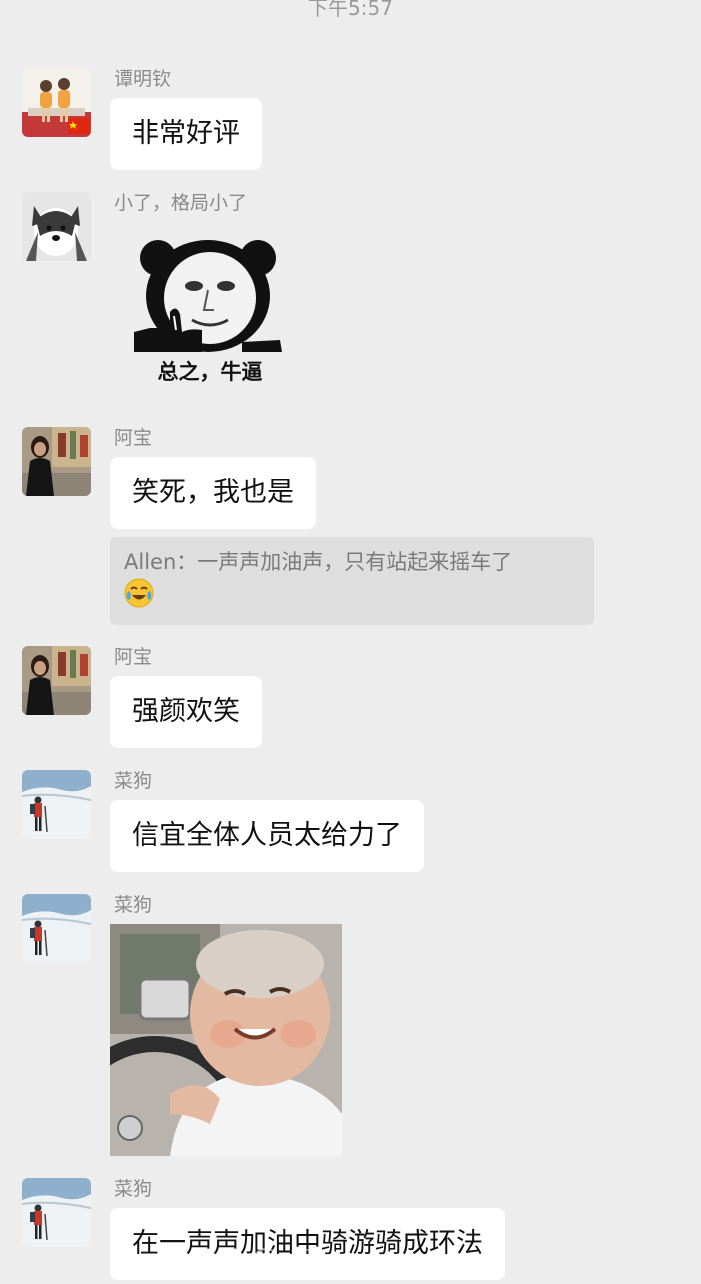 This screenshot has width=701, height=1284. Describe the element at coordinates (213, 493) in the screenshot. I see `message-bubble: 笑死，我也是` at that location.